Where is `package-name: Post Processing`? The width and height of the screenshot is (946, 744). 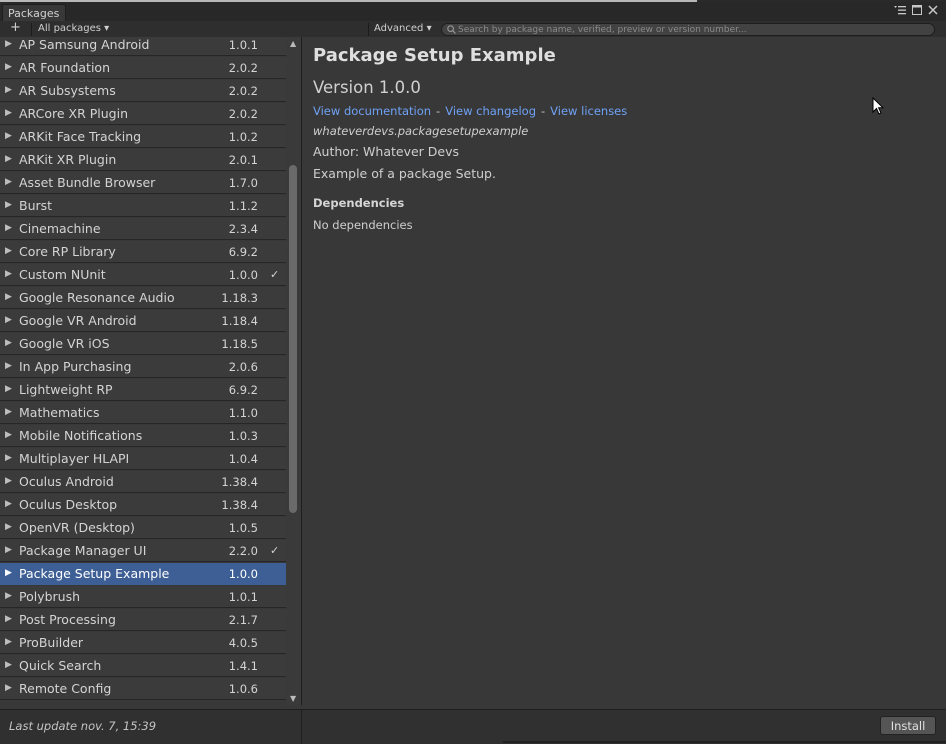
package-name: Post Processing is located at coordinates (67, 619).